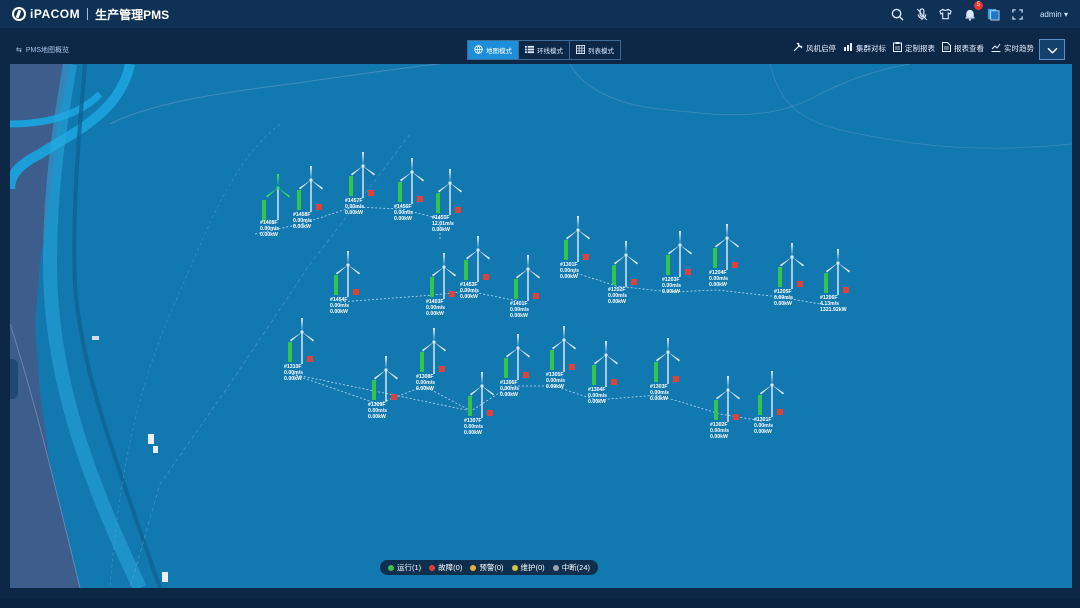  Describe the element at coordinates (864, 48) in the screenshot. I see `cluster-benchmark-button: 集群对标` at that location.